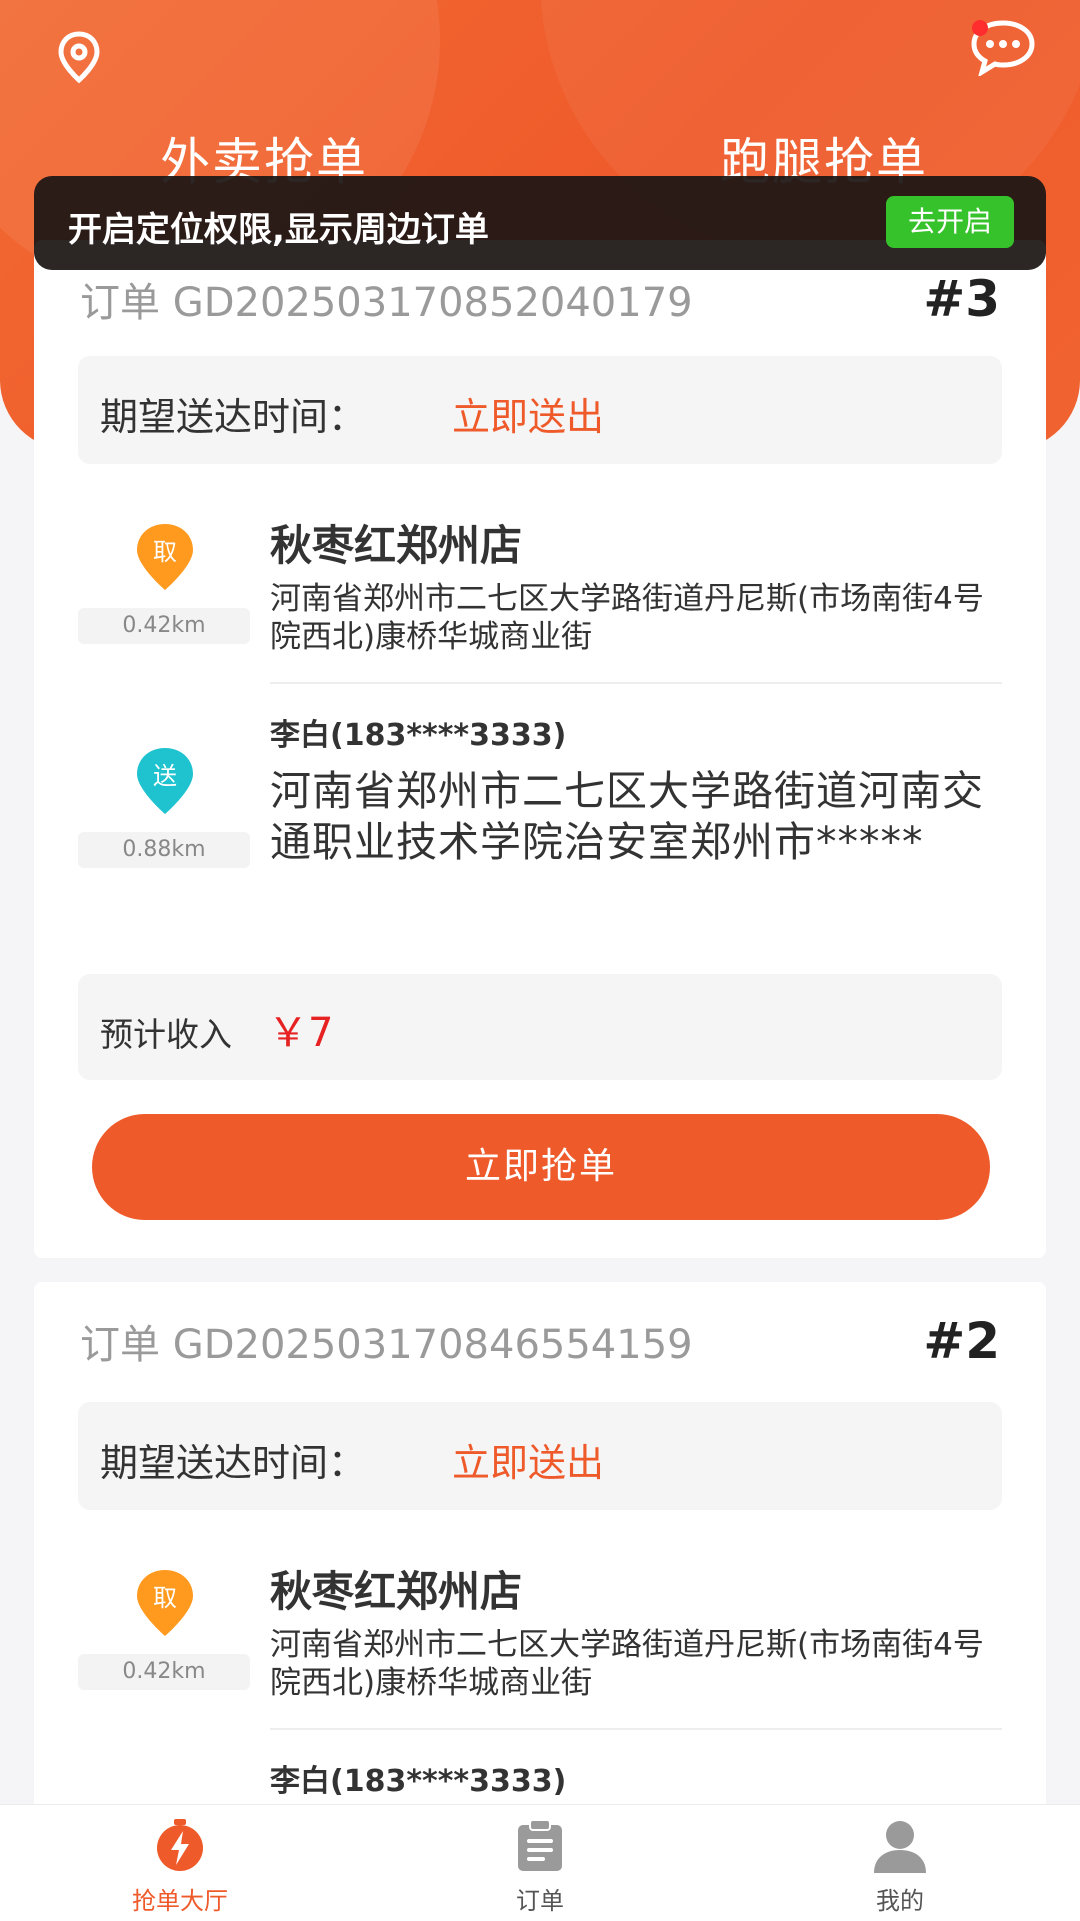 The image size is (1080, 1921). I want to click on tab-orders: 订单, so click(540, 1863).